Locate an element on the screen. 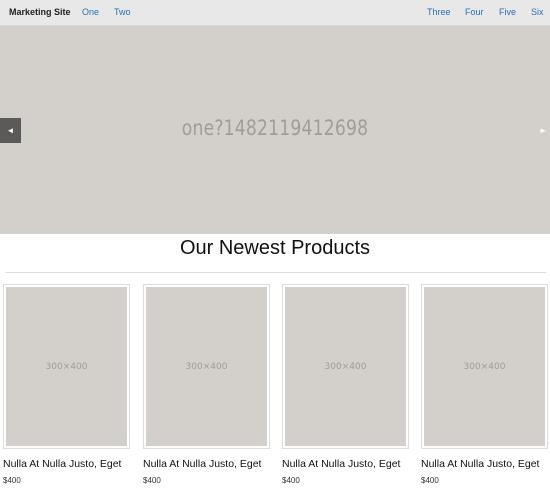 This screenshot has height=490, width=550. brand-link: Marketing Site is located at coordinates (40, 12).